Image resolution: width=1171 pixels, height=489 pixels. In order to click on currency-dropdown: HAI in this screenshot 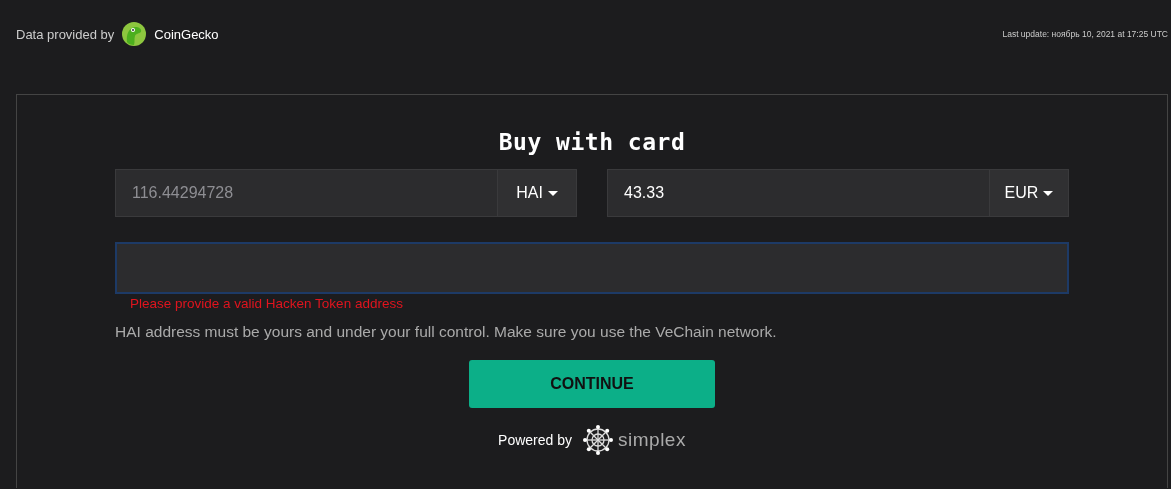, I will do `click(537, 193)`.